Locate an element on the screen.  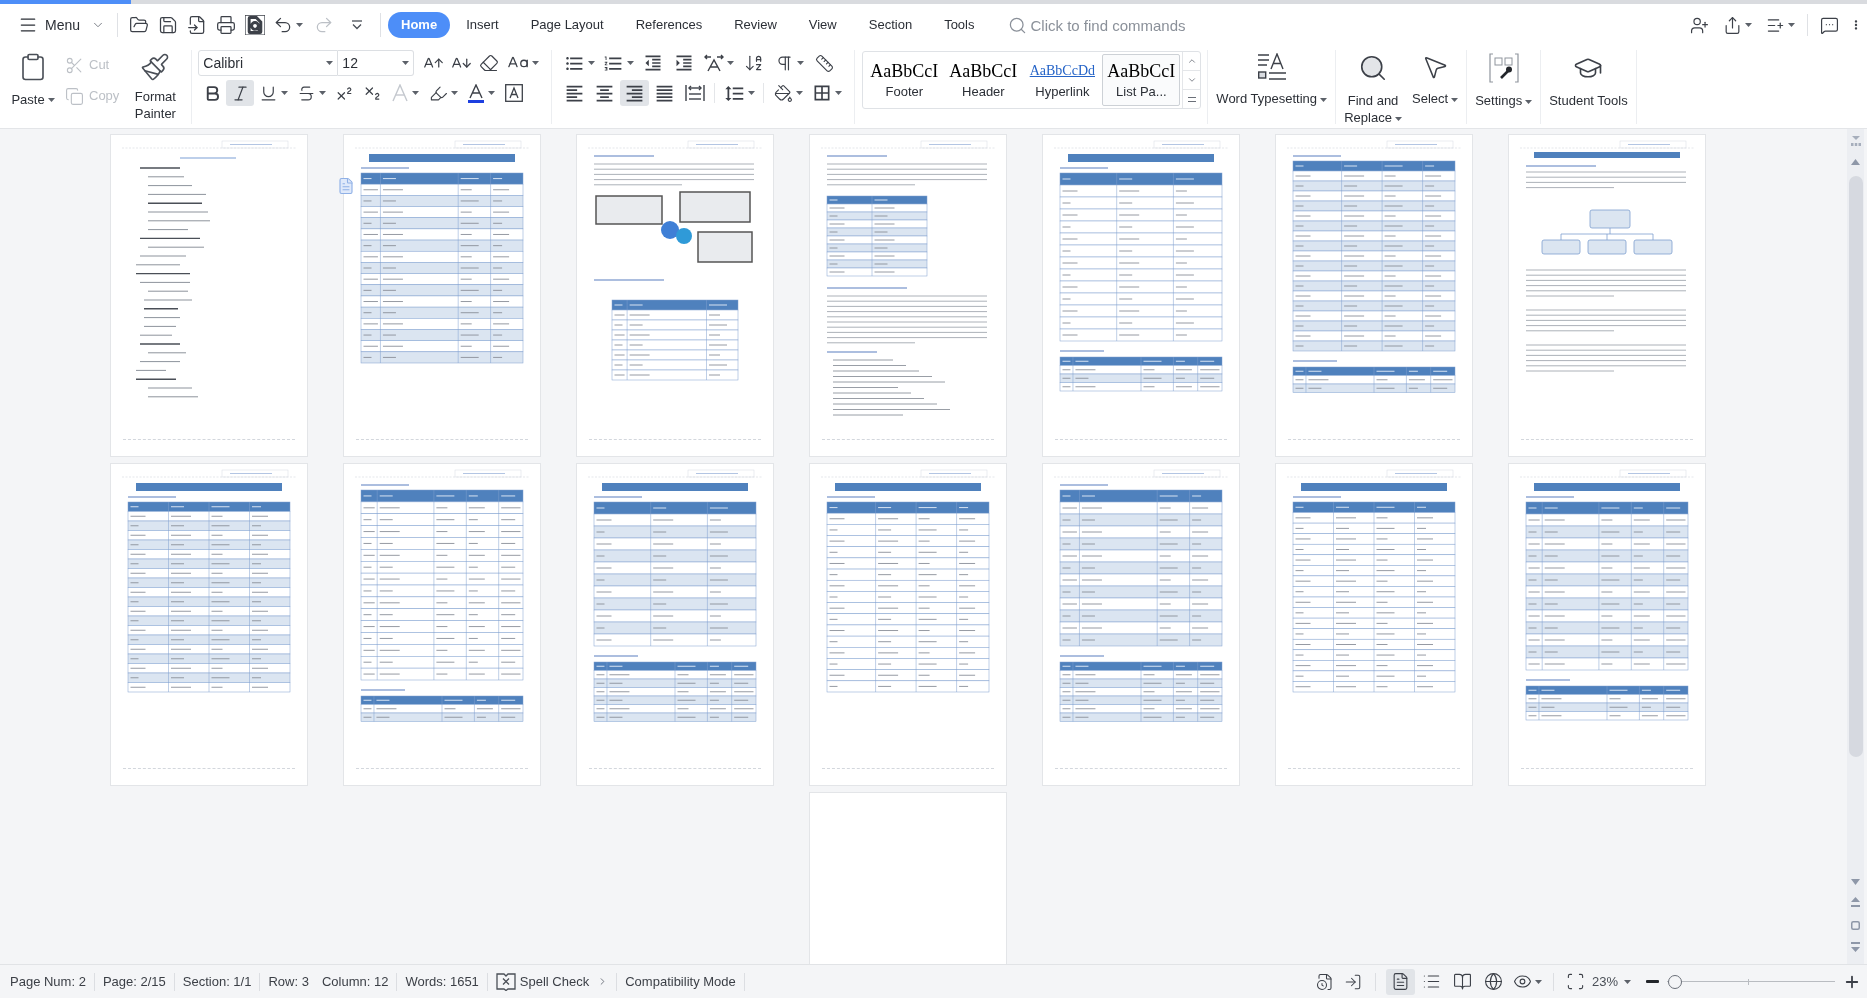
ribbon-tool-button: Student Tools is located at coordinates (1588, 87).